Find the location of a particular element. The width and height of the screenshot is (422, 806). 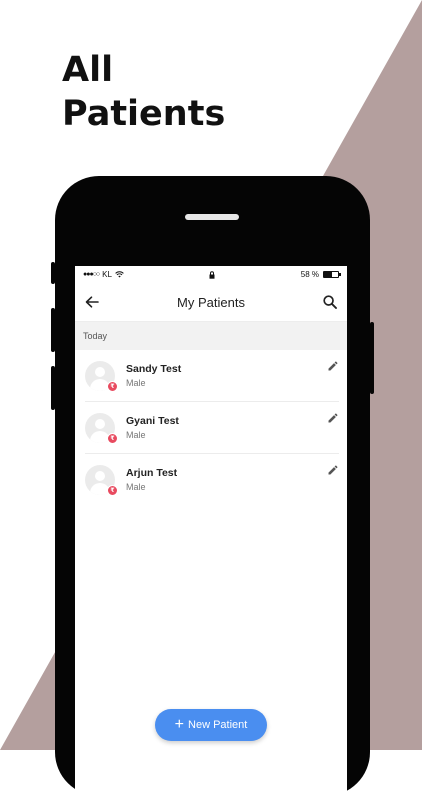

battery-level is located at coordinates (328, 274).